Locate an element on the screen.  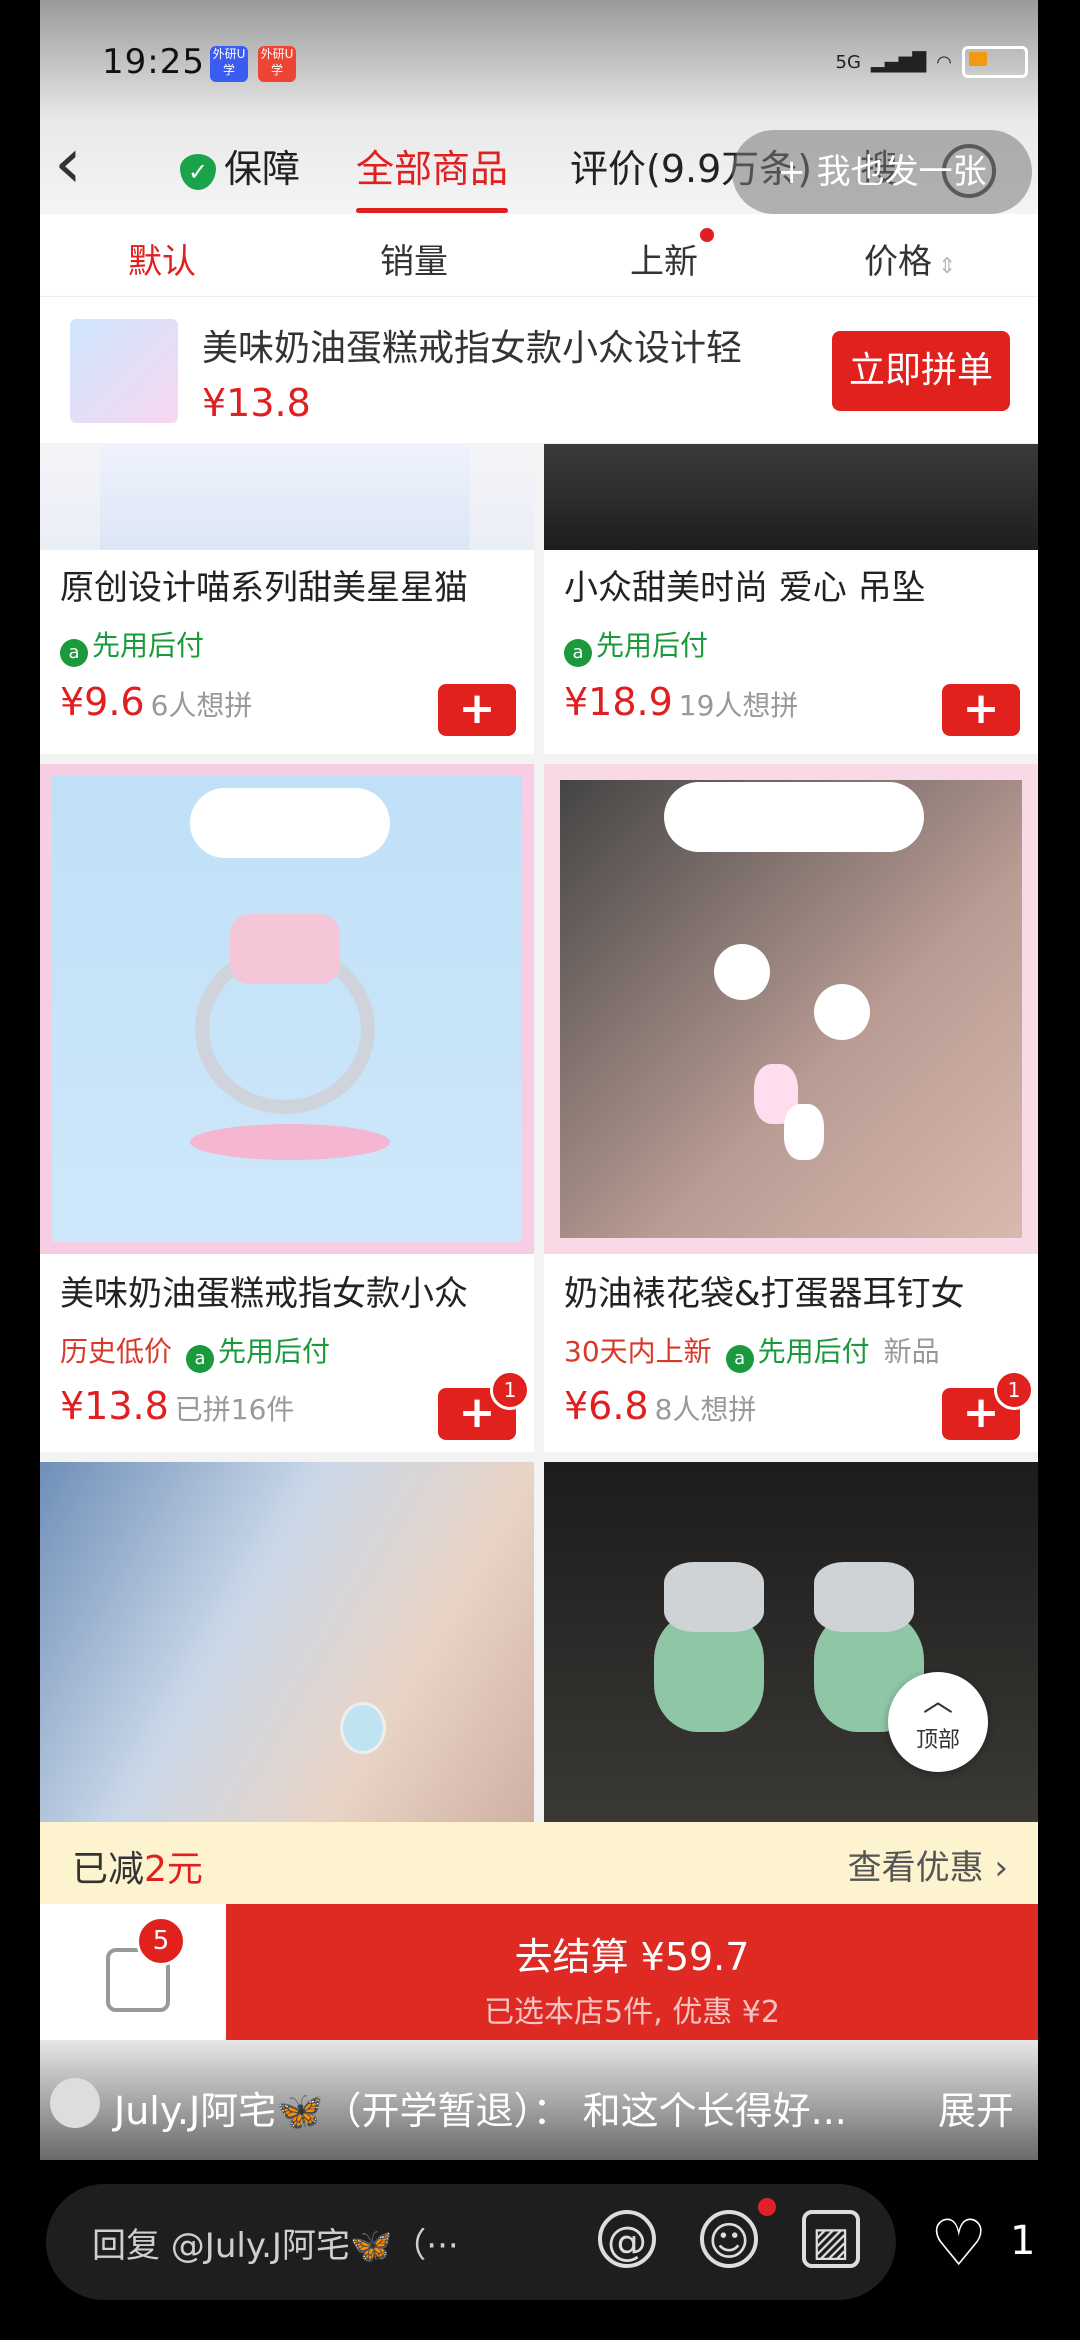
app-notification-icon: 外研U学 is located at coordinates (229, 64).